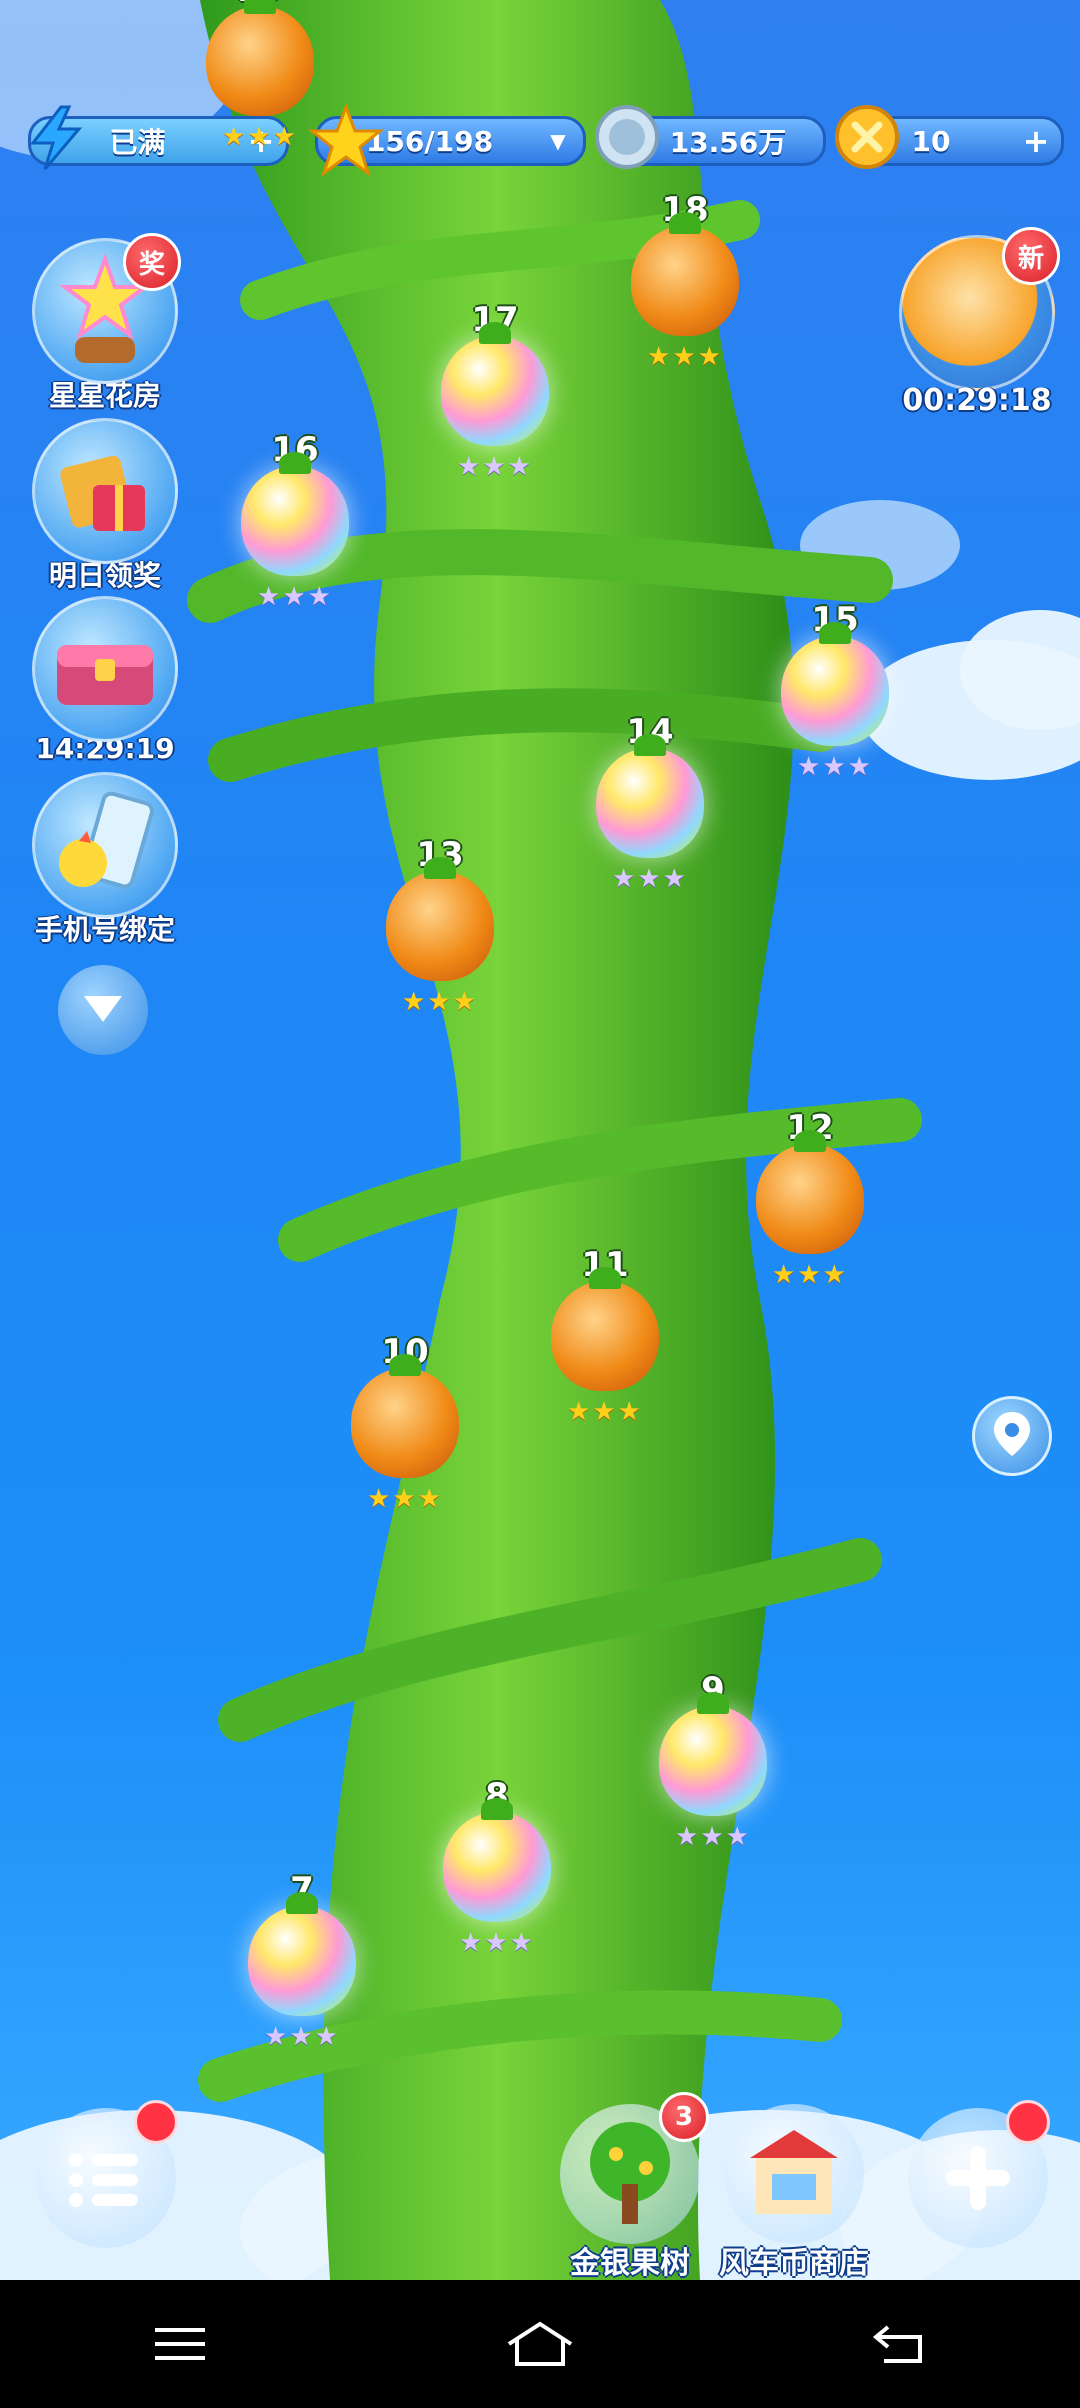 The height and width of the screenshot is (2408, 1080). I want to click on level-node: 11 ★★★, so click(605, 1336).